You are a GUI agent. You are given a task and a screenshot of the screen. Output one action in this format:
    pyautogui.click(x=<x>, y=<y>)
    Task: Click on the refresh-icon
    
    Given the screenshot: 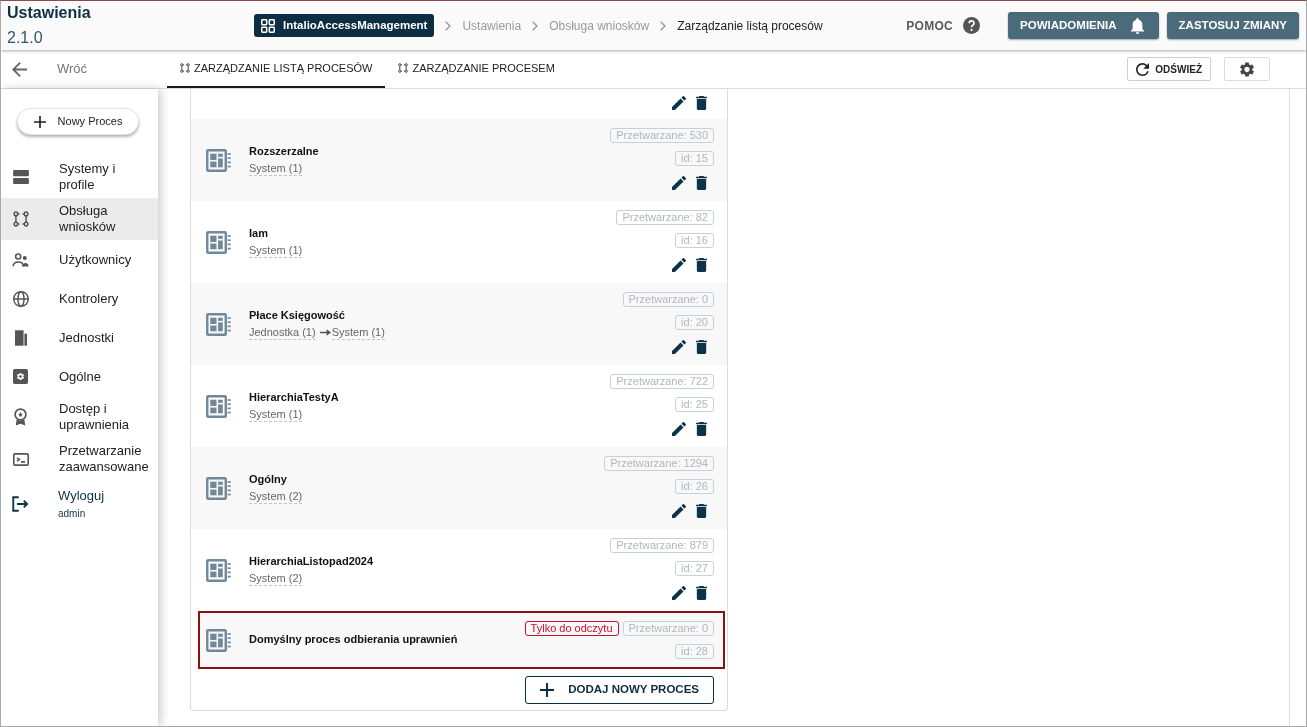 What is the action you would take?
    pyautogui.click(x=1143, y=69)
    